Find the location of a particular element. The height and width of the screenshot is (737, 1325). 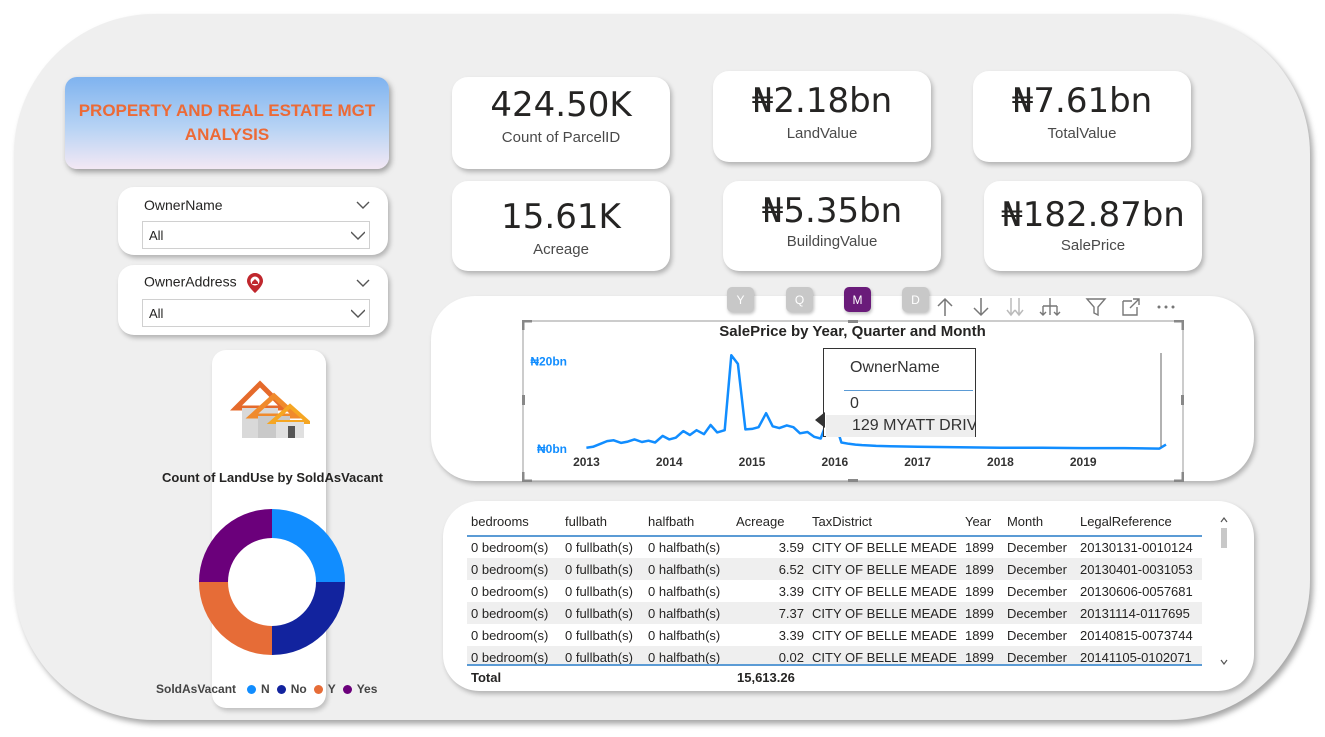

x-tick-label: 2014 is located at coordinates (669, 462).